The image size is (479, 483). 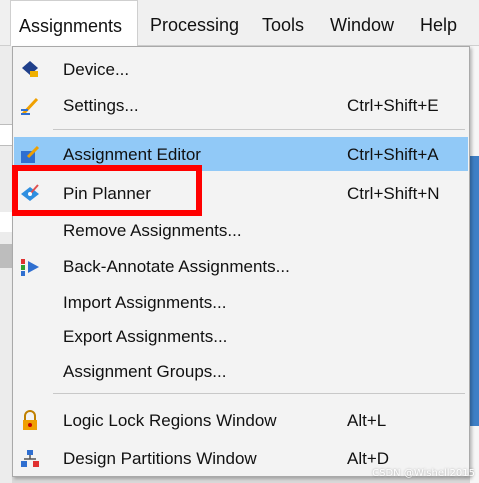 What do you see at coordinates (286, 23) in the screenshot?
I see `menu-tools: Tools` at bounding box center [286, 23].